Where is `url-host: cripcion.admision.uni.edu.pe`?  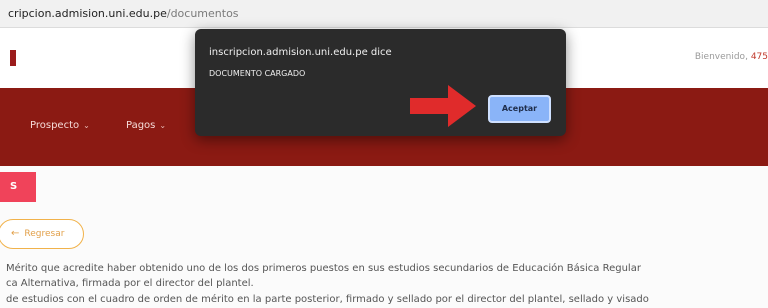
url-host: cripcion.admision.uni.edu.pe is located at coordinates (87, 13).